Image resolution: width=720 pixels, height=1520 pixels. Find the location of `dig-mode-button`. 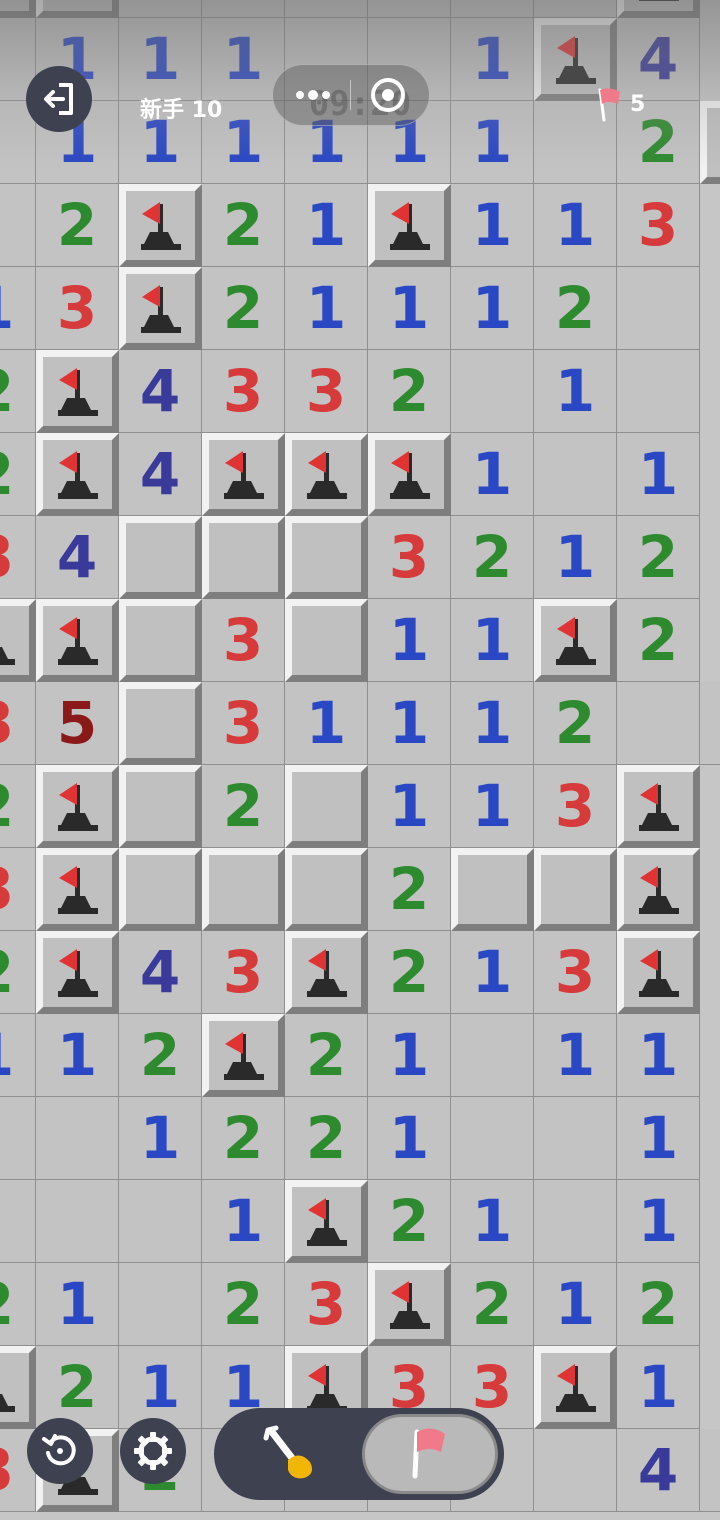

dig-mode-button is located at coordinates (292, 1454).